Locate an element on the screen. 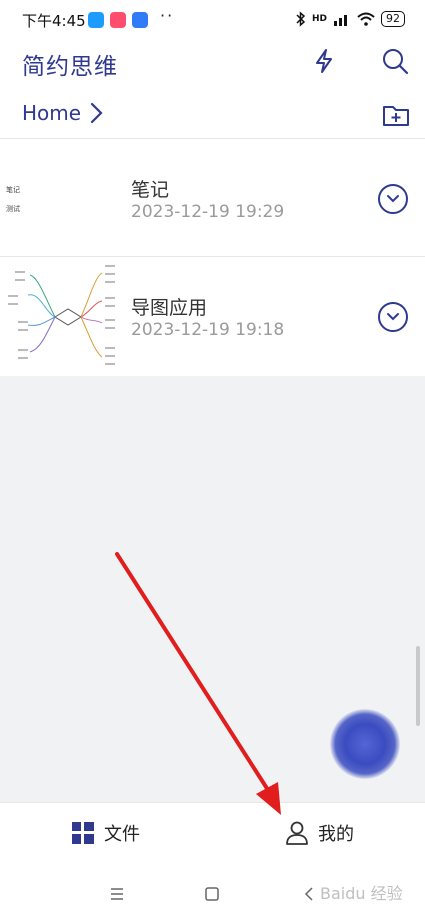 This screenshot has height=920, width=425. more-notifications-icon: ·· is located at coordinates (167, 15).